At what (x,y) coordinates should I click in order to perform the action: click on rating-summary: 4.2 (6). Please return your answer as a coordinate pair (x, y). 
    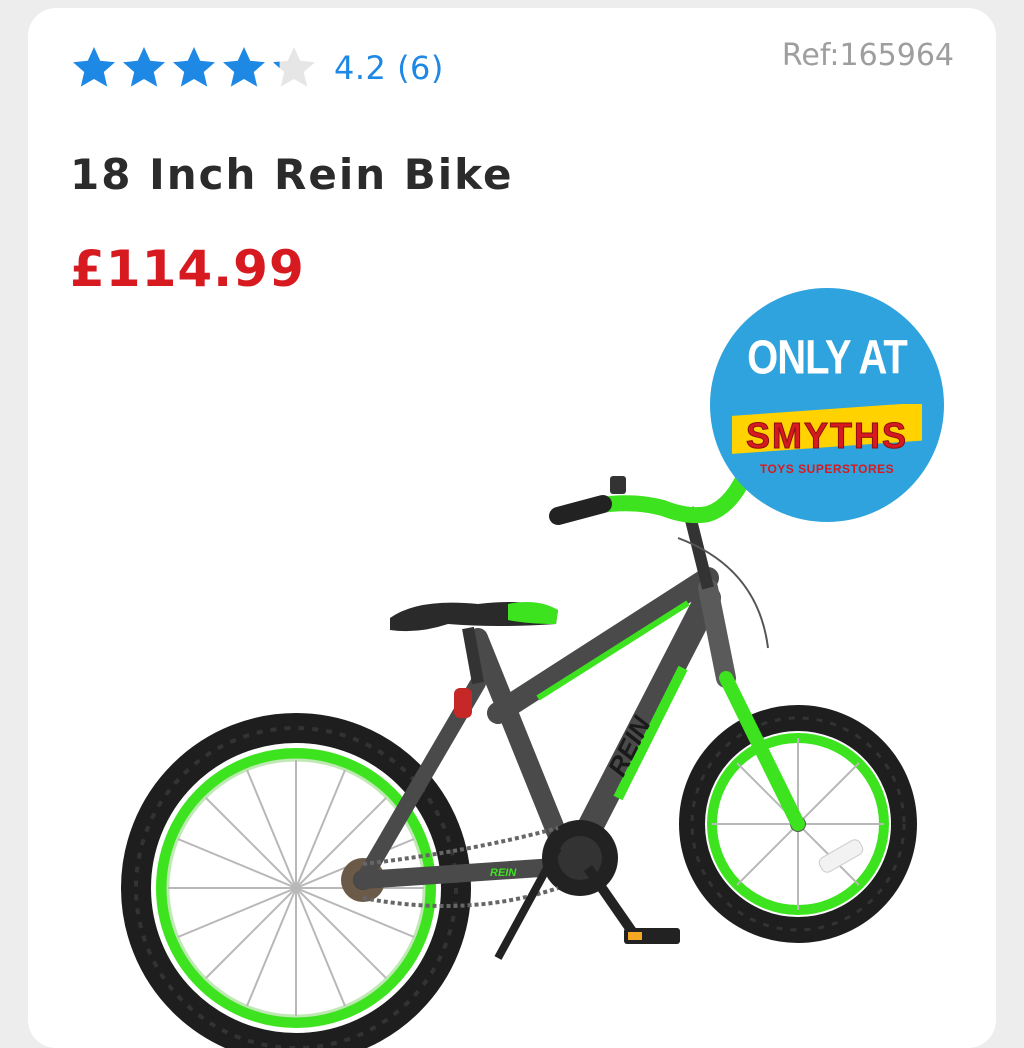
    Looking at the image, I should click on (389, 68).